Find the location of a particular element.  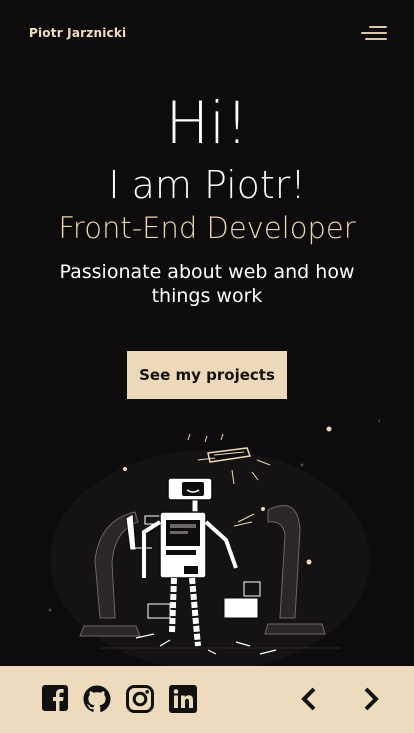

chevron-right-icon is located at coordinates (370, 699).